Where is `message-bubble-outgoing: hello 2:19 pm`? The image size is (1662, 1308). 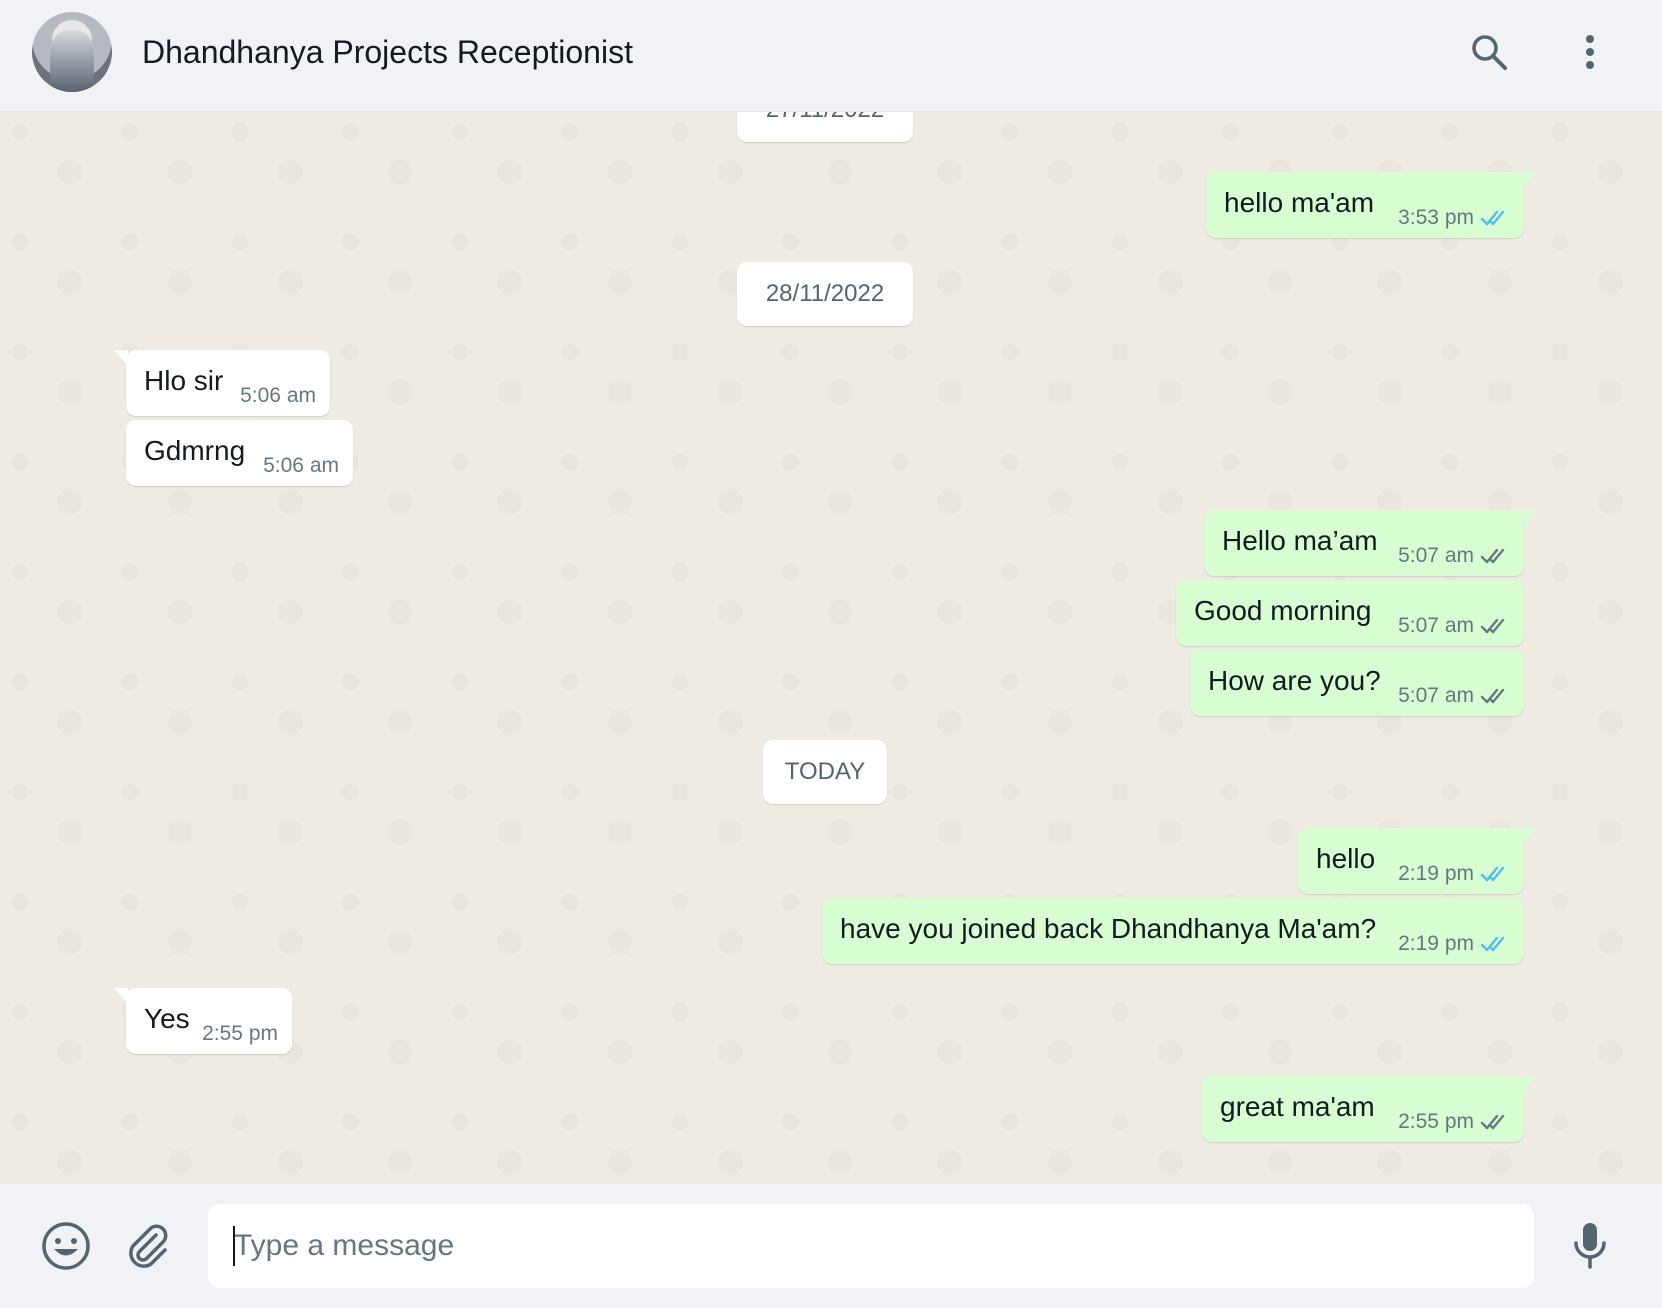 message-bubble-outgoing: hello 2:19 pm is located at coordinates (1417, 861).